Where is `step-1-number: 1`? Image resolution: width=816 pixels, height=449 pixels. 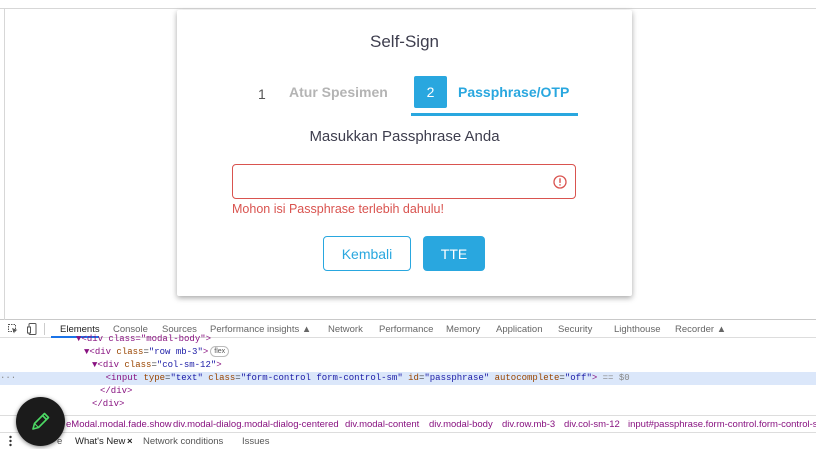 step-1-number: 1 is located at coordinates (262, 94).